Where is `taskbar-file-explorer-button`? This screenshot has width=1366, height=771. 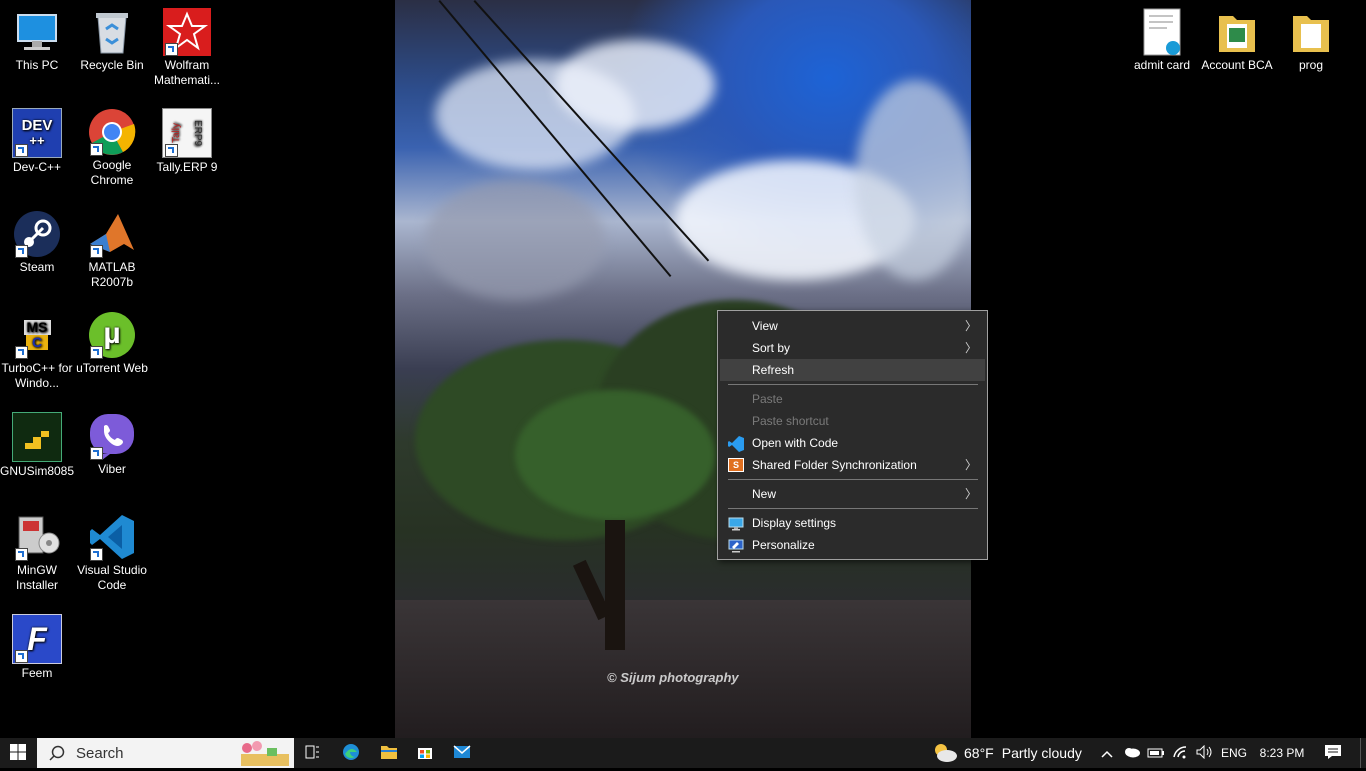 taskbar-file-explorer-button is located at coordinates (389, 753).